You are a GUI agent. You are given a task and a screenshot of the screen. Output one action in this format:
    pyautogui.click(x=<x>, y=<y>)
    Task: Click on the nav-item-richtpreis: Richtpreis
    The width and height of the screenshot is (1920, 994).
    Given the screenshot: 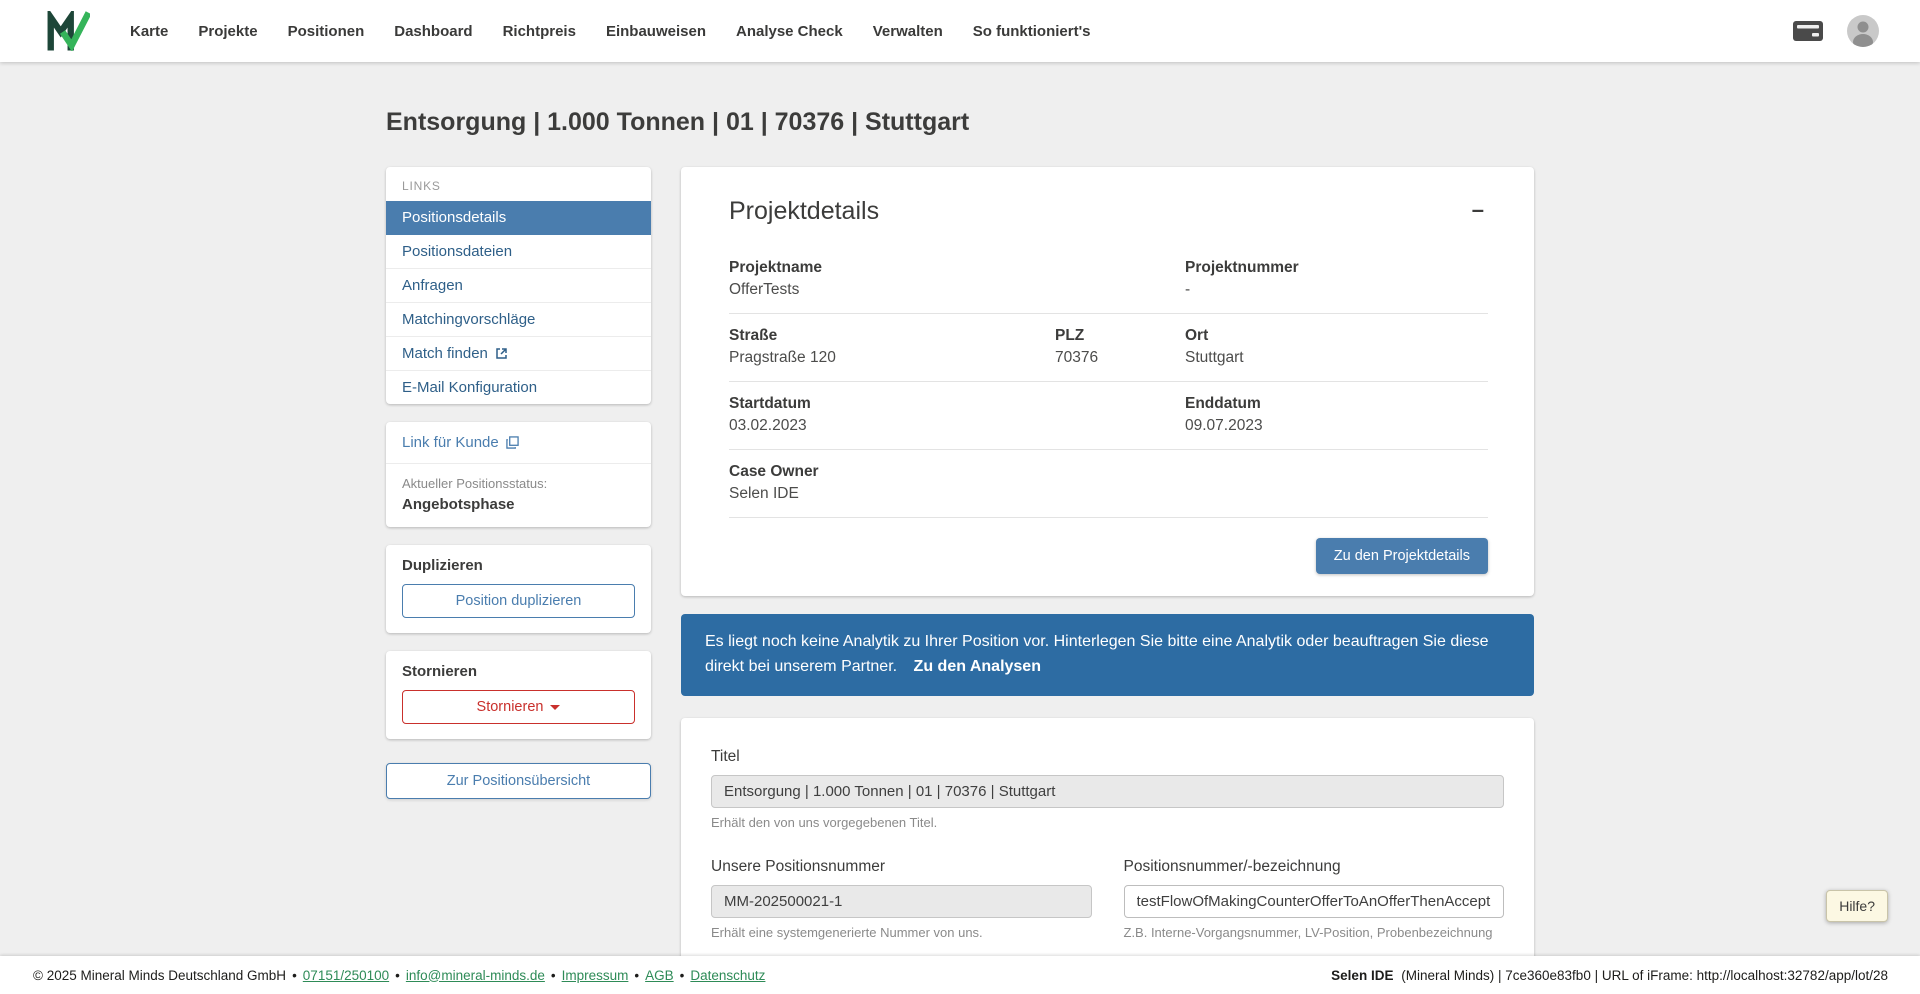 What is the action you would take?
    pyautogui.click(x=539, y=31)
    